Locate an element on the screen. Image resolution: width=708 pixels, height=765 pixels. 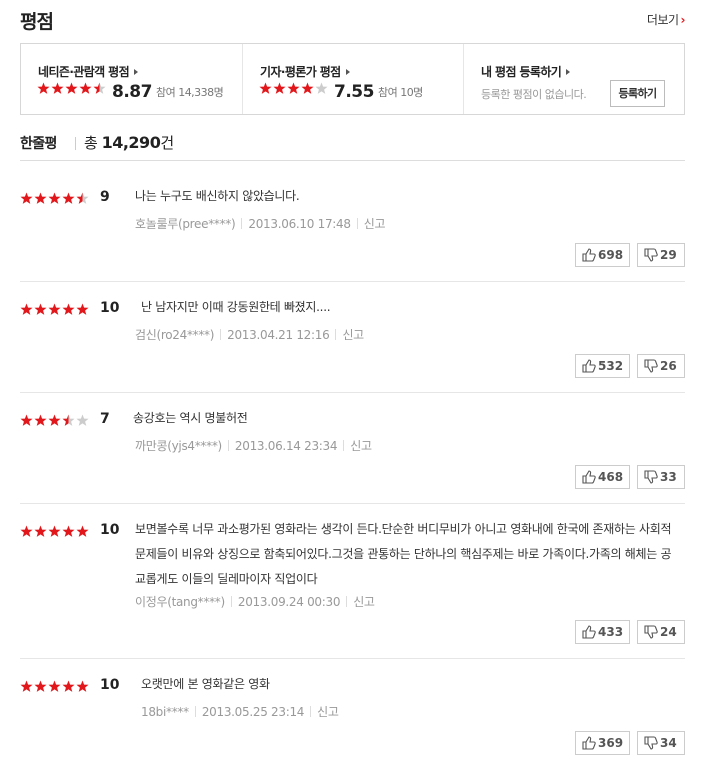
dislike-button: 34 is located at coordinates (661, 743).